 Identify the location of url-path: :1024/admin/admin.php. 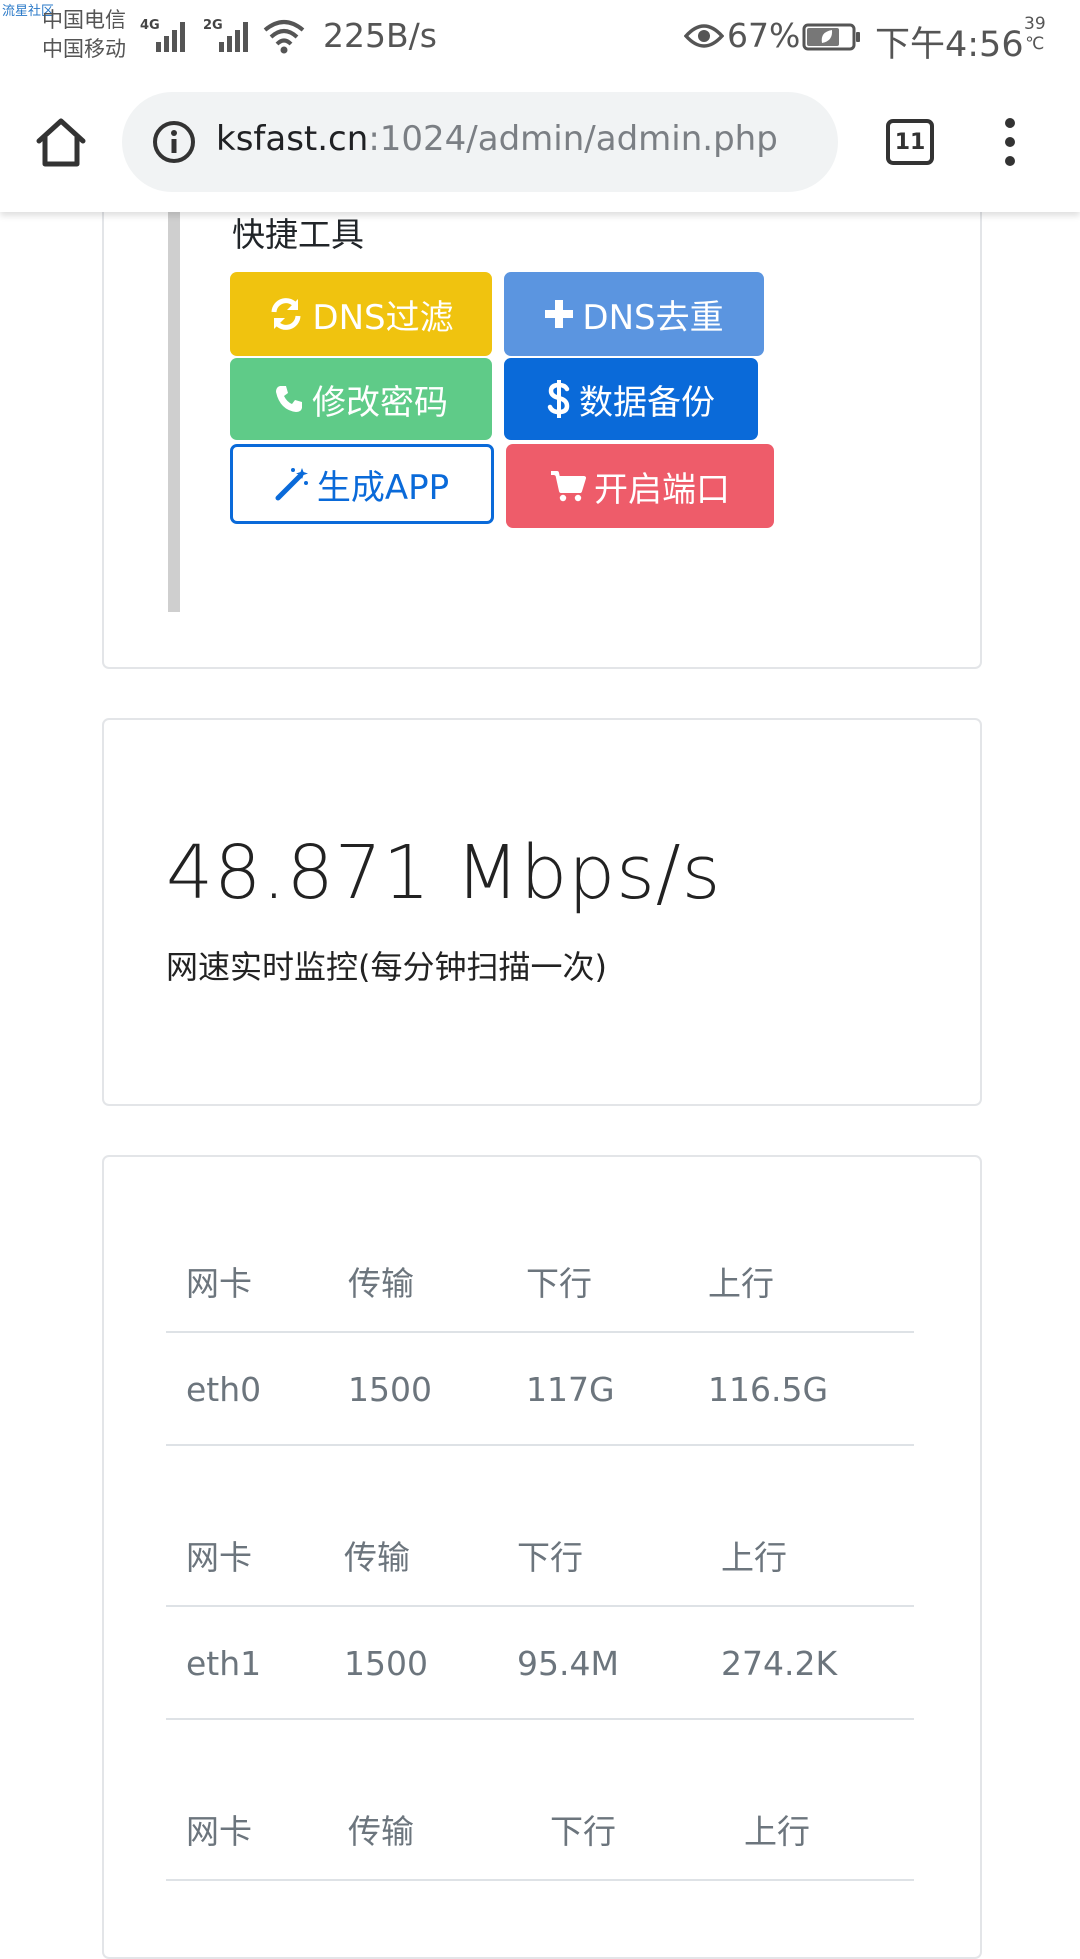
(573, 139).